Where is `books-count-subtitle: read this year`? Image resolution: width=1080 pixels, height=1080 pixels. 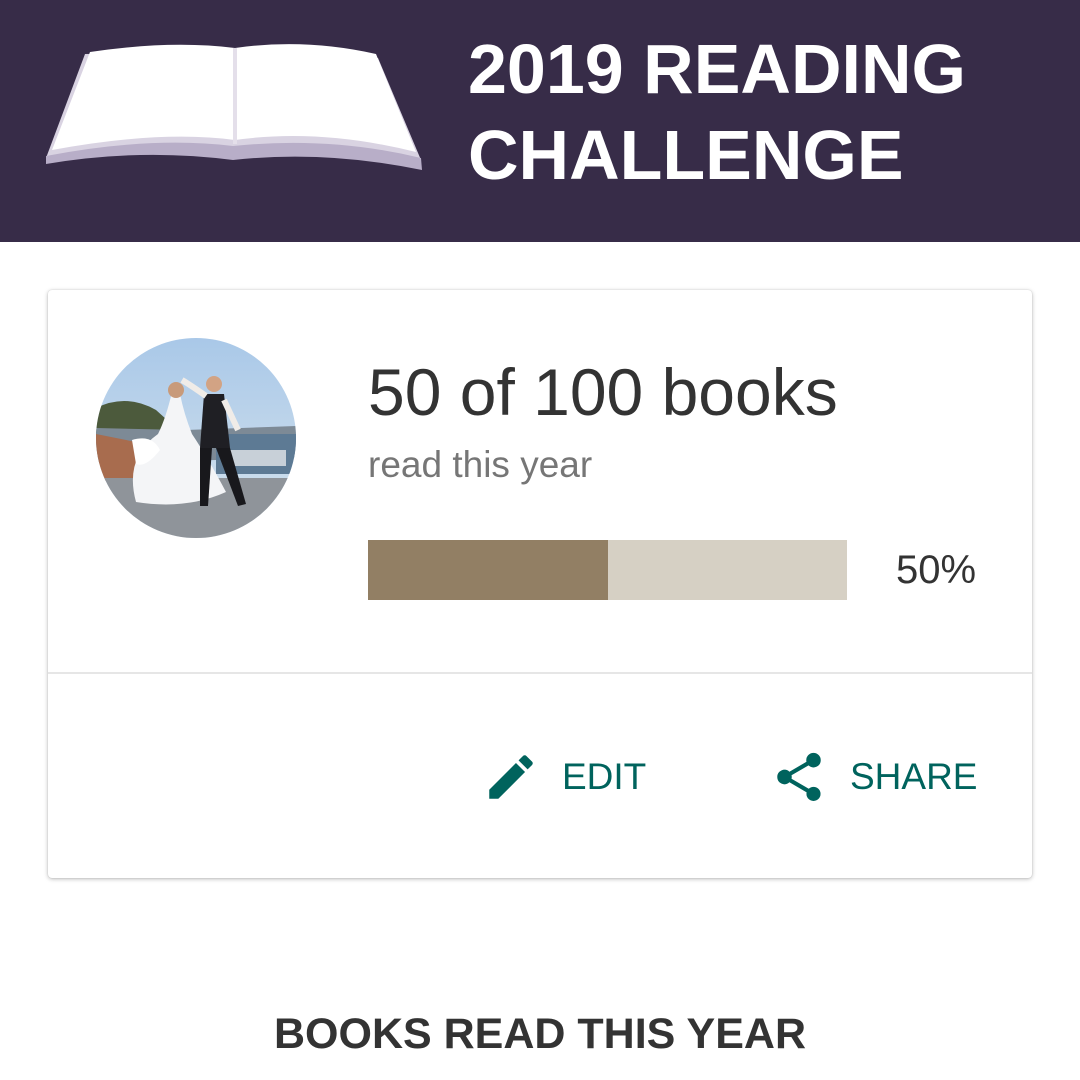
books-count-subtitle: read this year is located at coordinates (480, 464).